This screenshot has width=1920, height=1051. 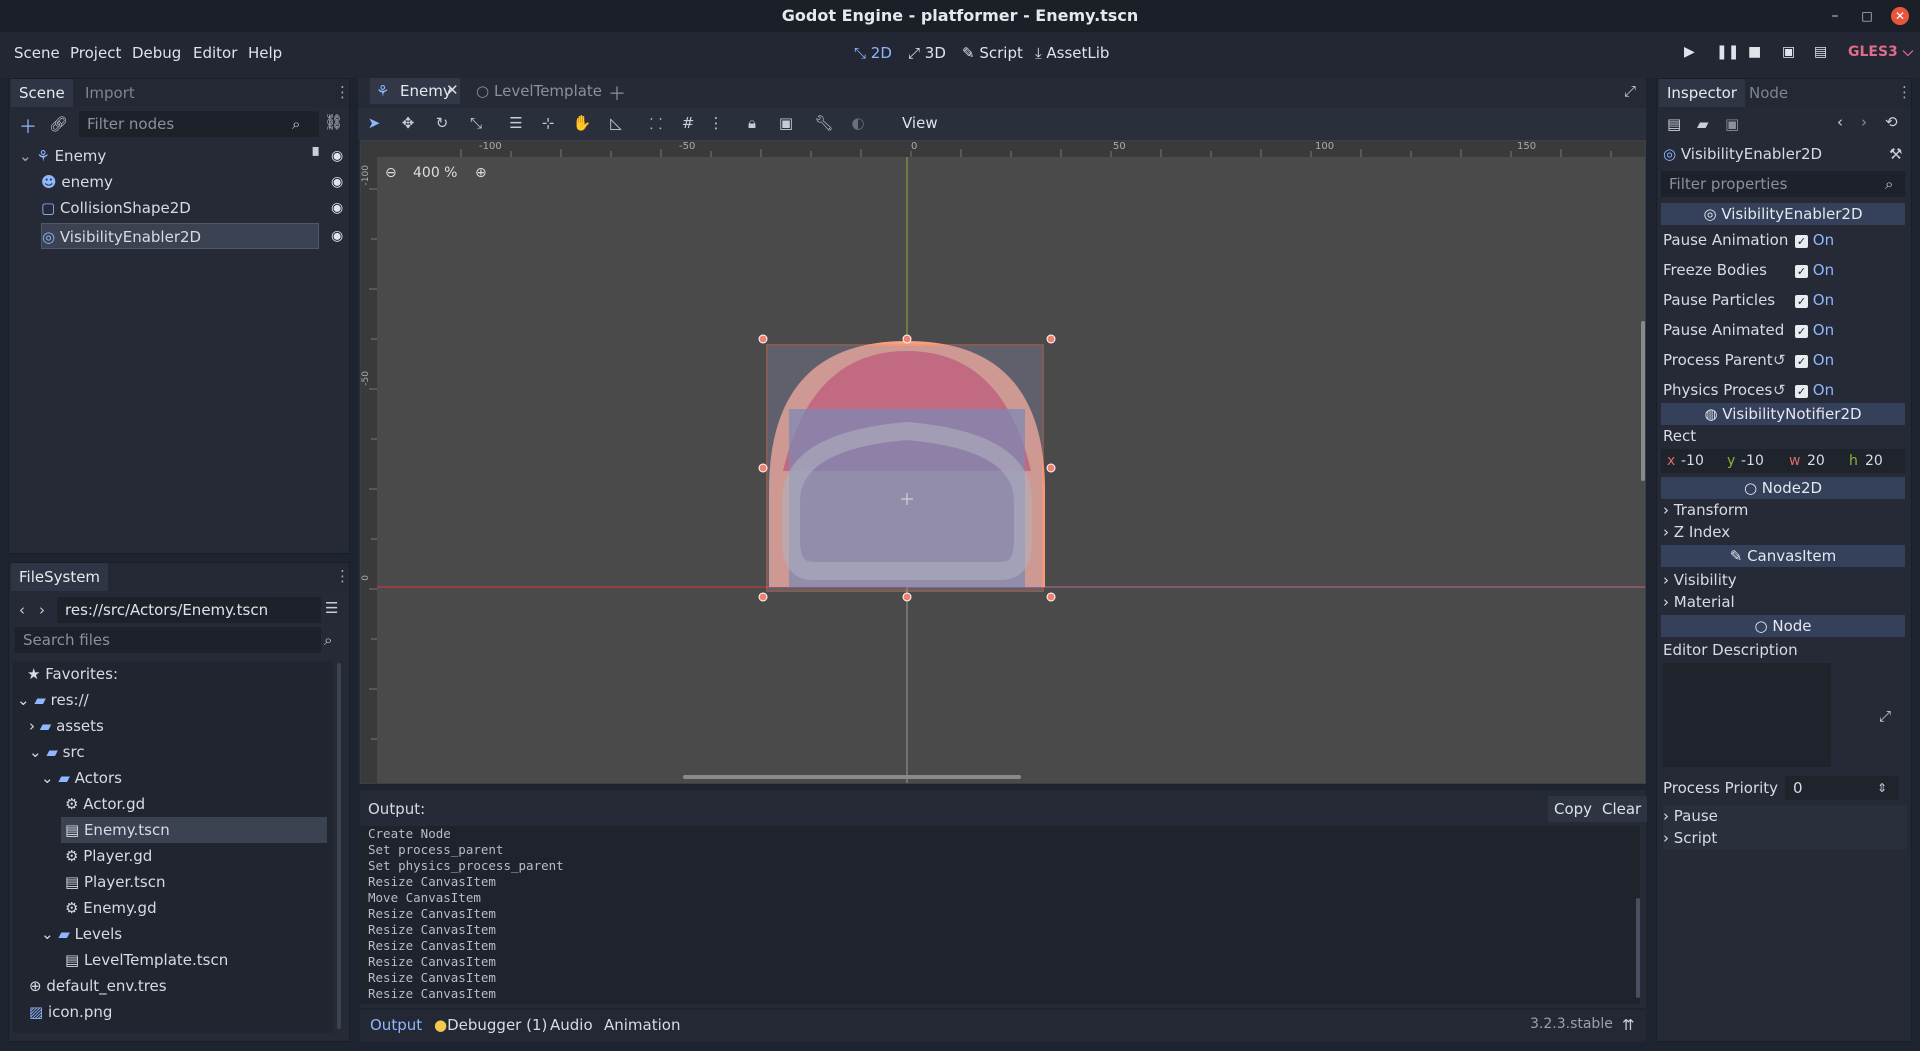 What do you see at coordinates (435, 173) in the screenshot?
I see `zoom-level: 400 %` at bounding box center [435, 173].